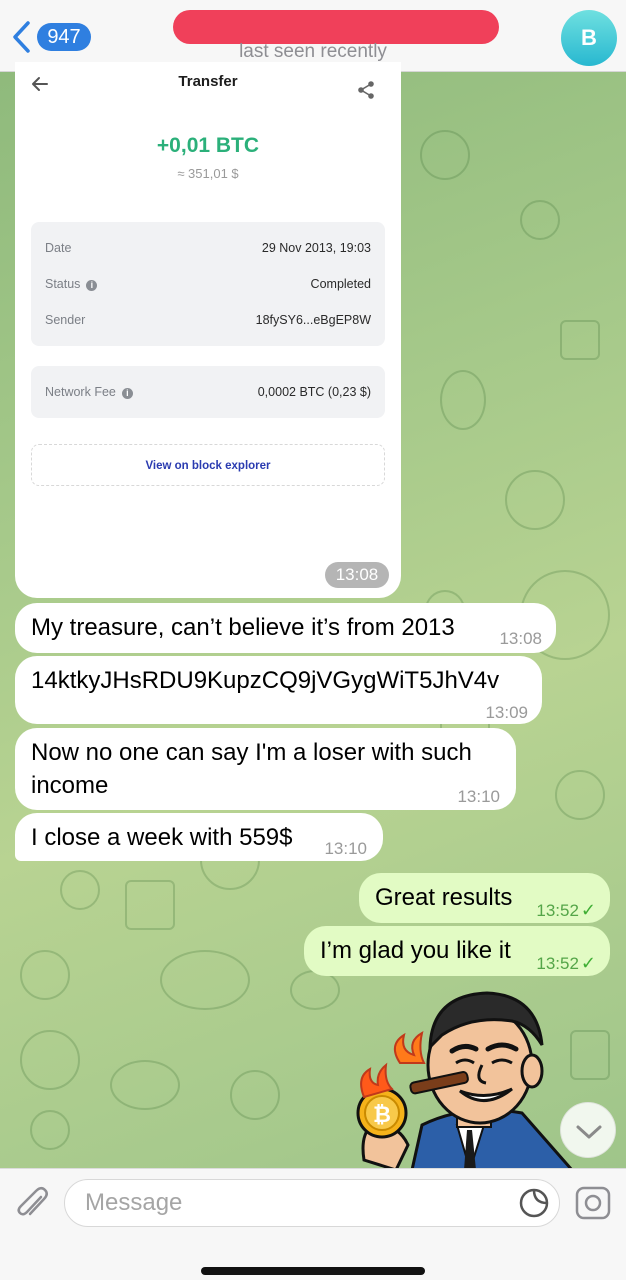 This screenshot has width=626, height=1280. Describe the element at coordinates (208, 145) in the screenshot. I see `transfer-amount: +0,01 BTC` at that location.